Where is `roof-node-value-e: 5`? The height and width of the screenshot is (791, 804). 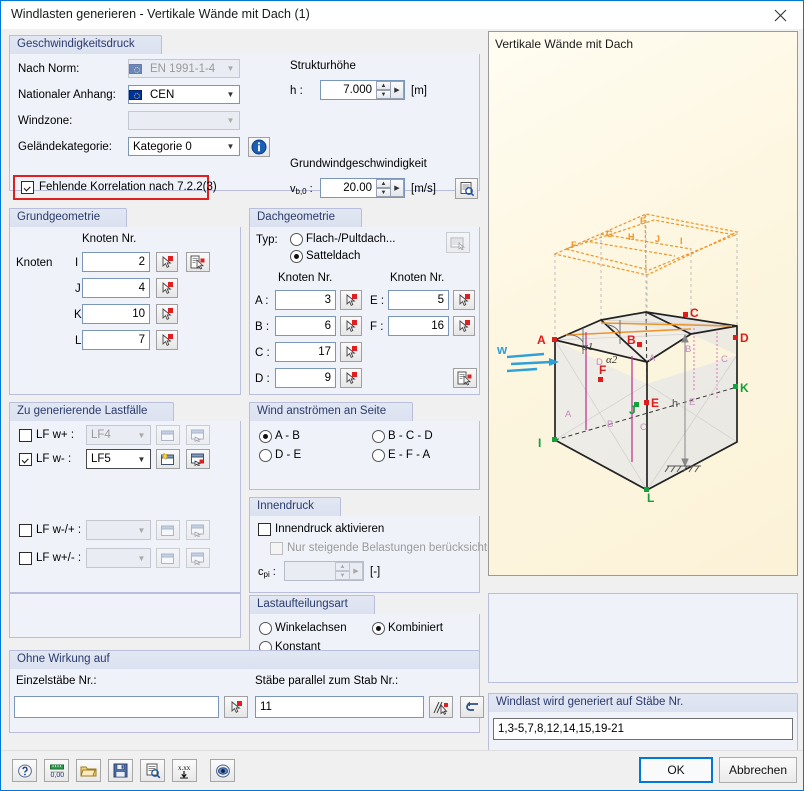 roof-node-value-e: 5 is located at coordinates (440, 300).